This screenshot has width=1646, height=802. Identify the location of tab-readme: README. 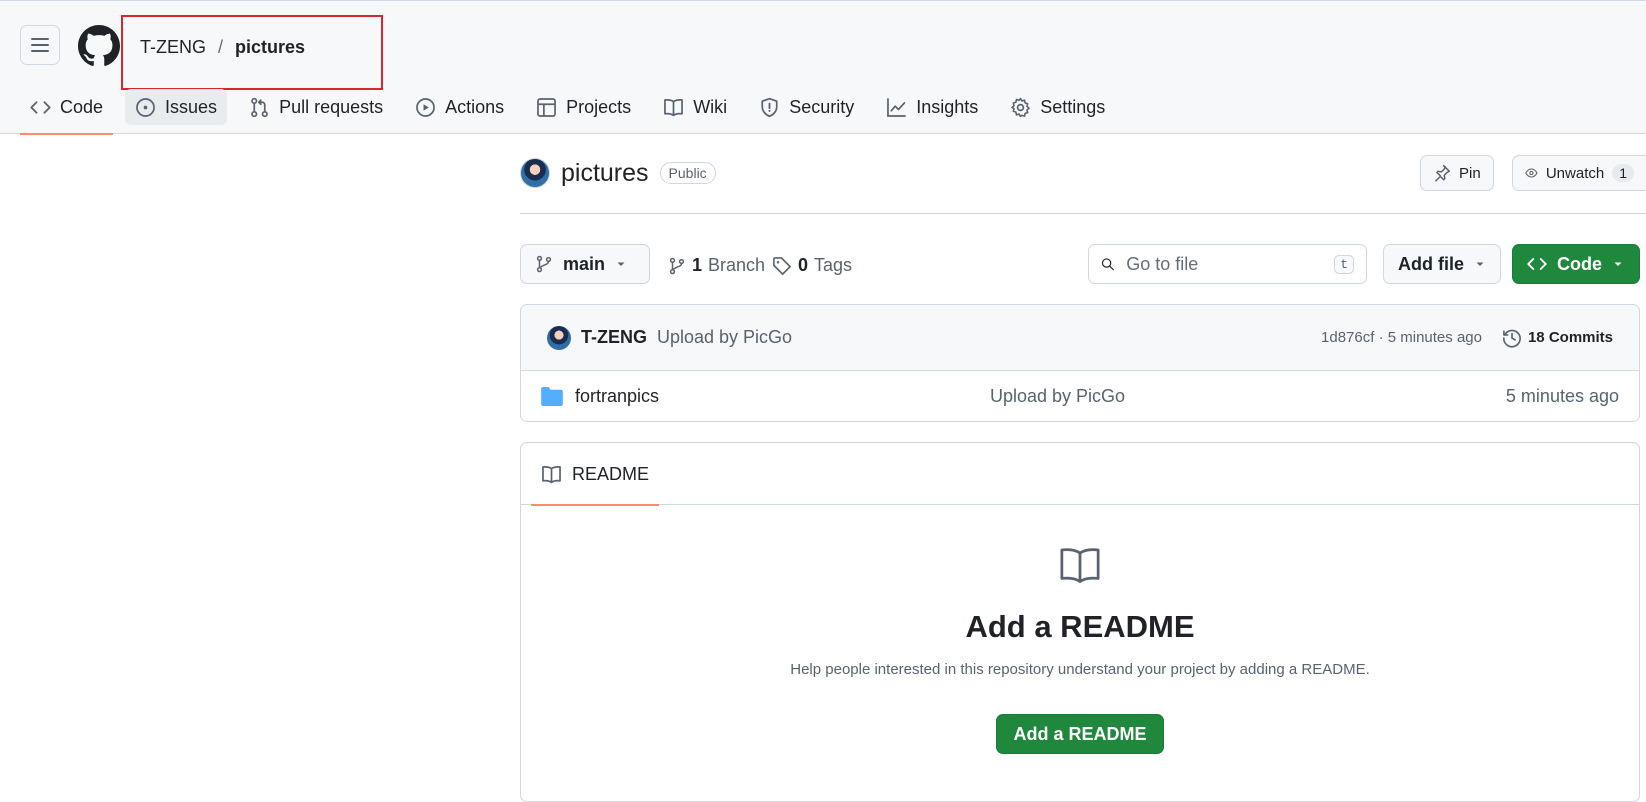
(595, 474).